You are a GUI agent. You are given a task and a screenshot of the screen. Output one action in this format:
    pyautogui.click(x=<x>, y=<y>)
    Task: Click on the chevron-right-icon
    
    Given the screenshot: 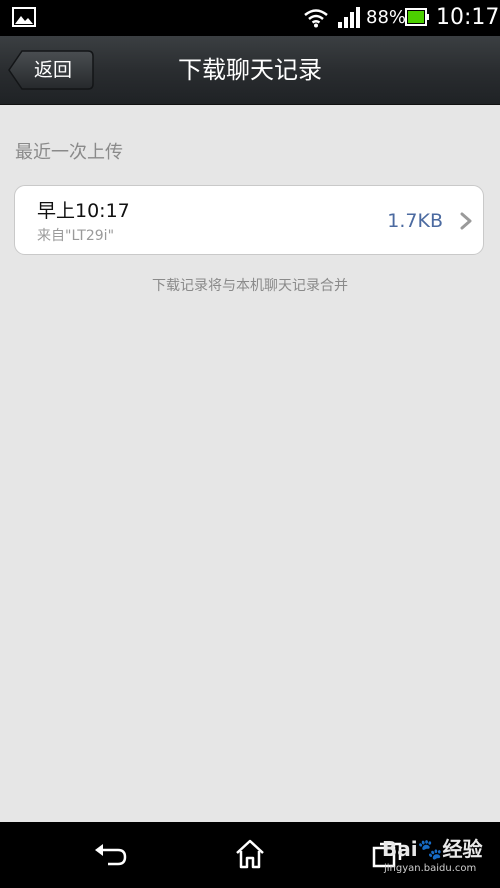 What is the action you would take?
    pyautogui.click(x=466, y=221)
    